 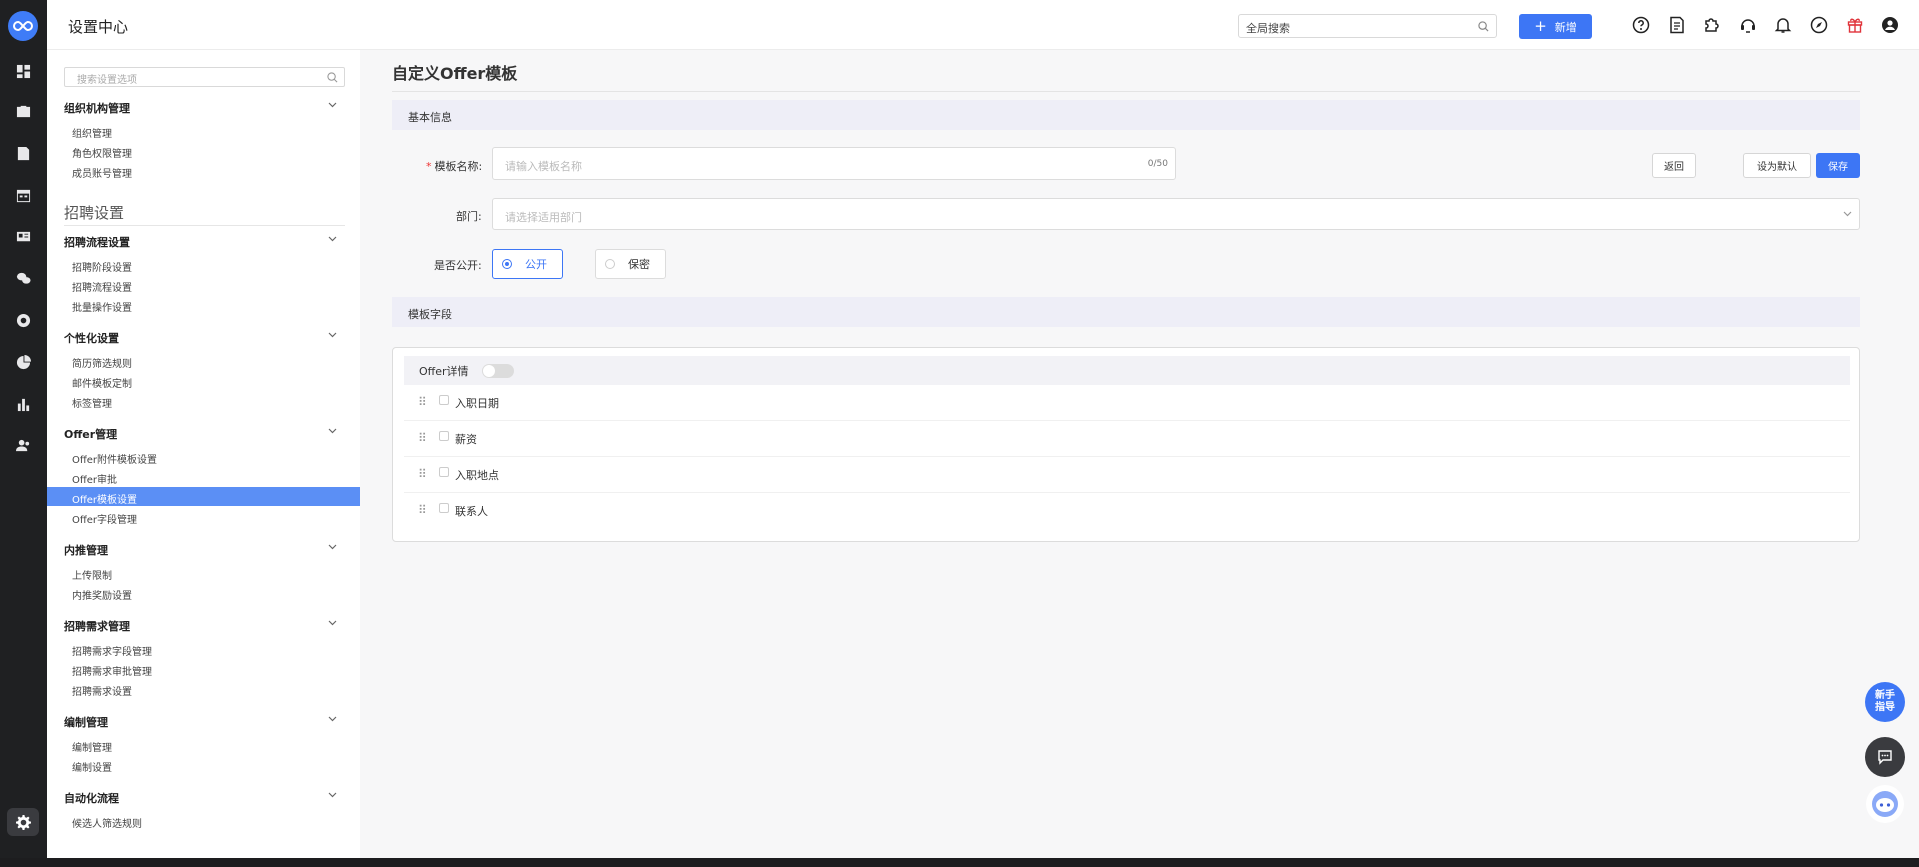 What do you see at coordinates (1712, 25) in the screenshot?
I see `plugin-icon` at bounding box center [1712, 25].